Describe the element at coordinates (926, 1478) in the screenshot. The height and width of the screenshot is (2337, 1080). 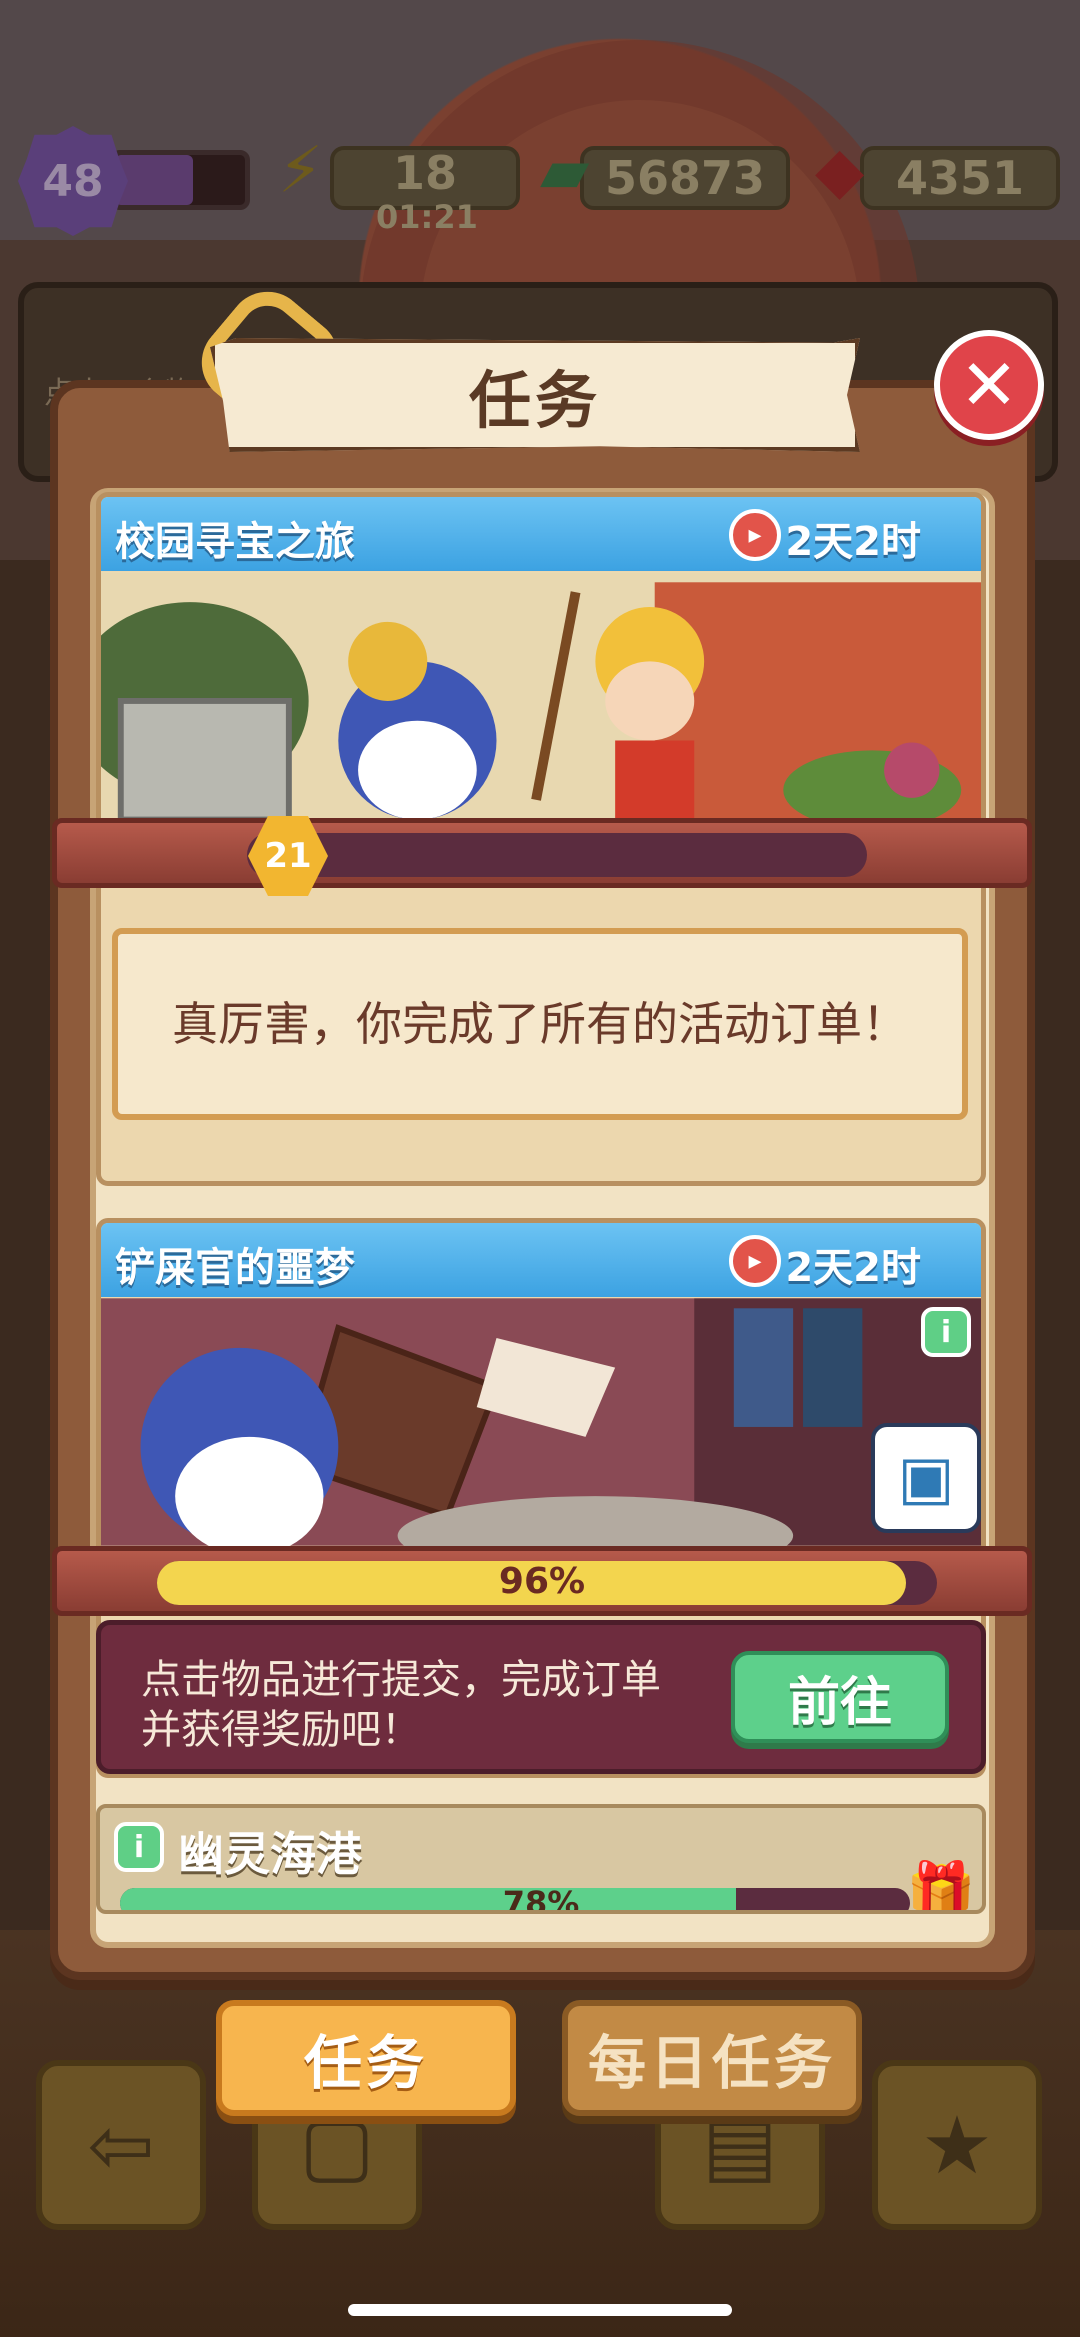
I see `treasure-chest-icon: ▣` at that location.